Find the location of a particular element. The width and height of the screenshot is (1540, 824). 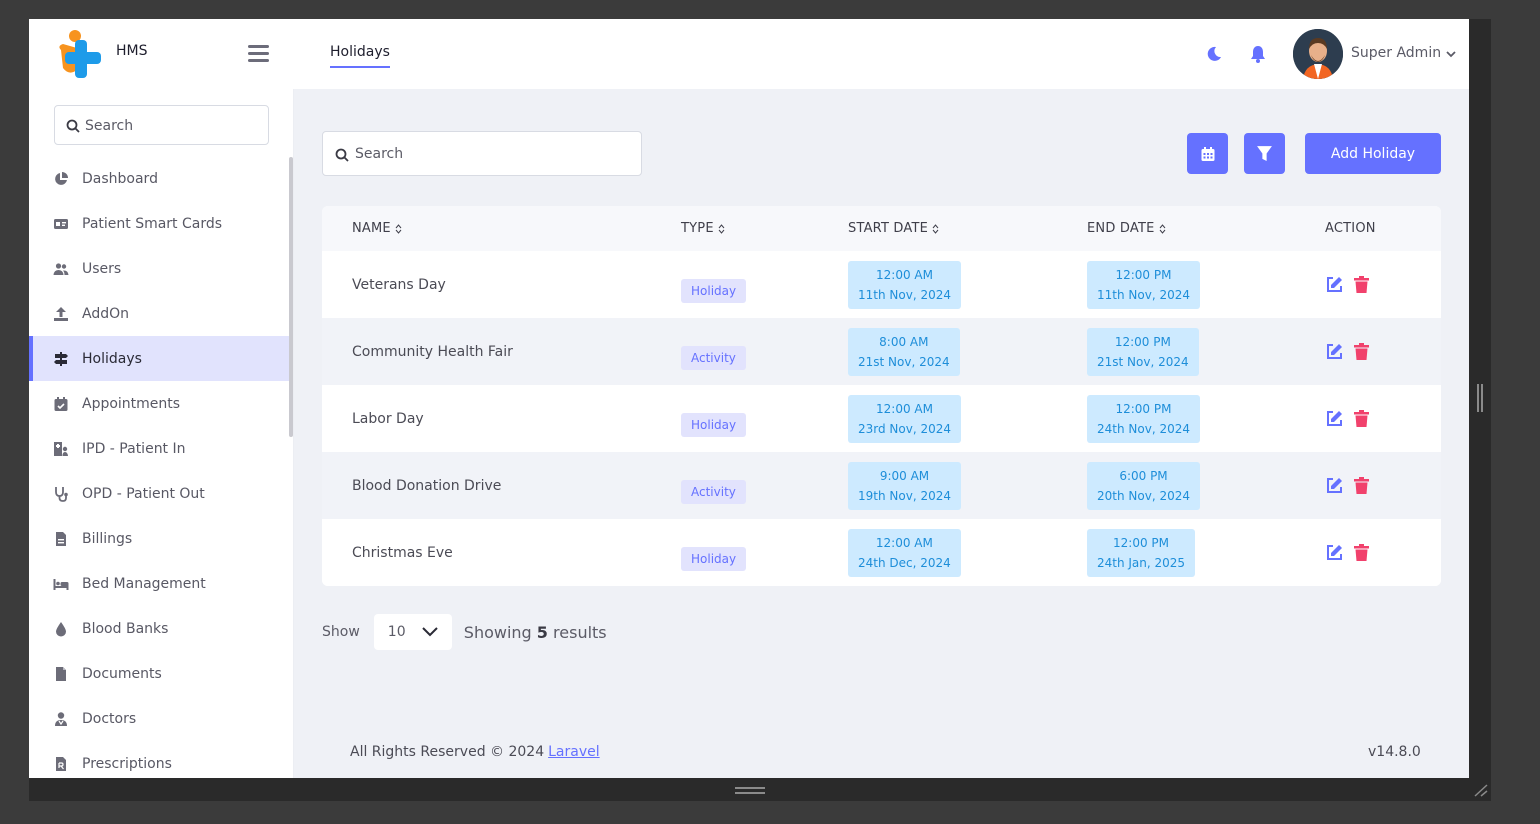

results-summary: Showing 5 results is located at coordinates (535, 632).